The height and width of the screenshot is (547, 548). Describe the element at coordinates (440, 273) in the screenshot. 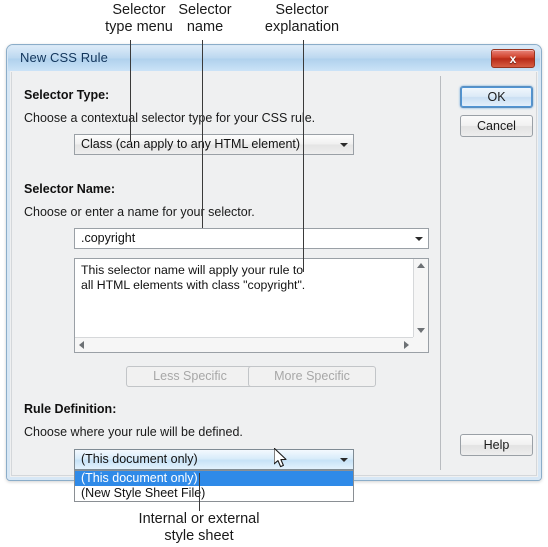

I see `panel-divider` at that location.